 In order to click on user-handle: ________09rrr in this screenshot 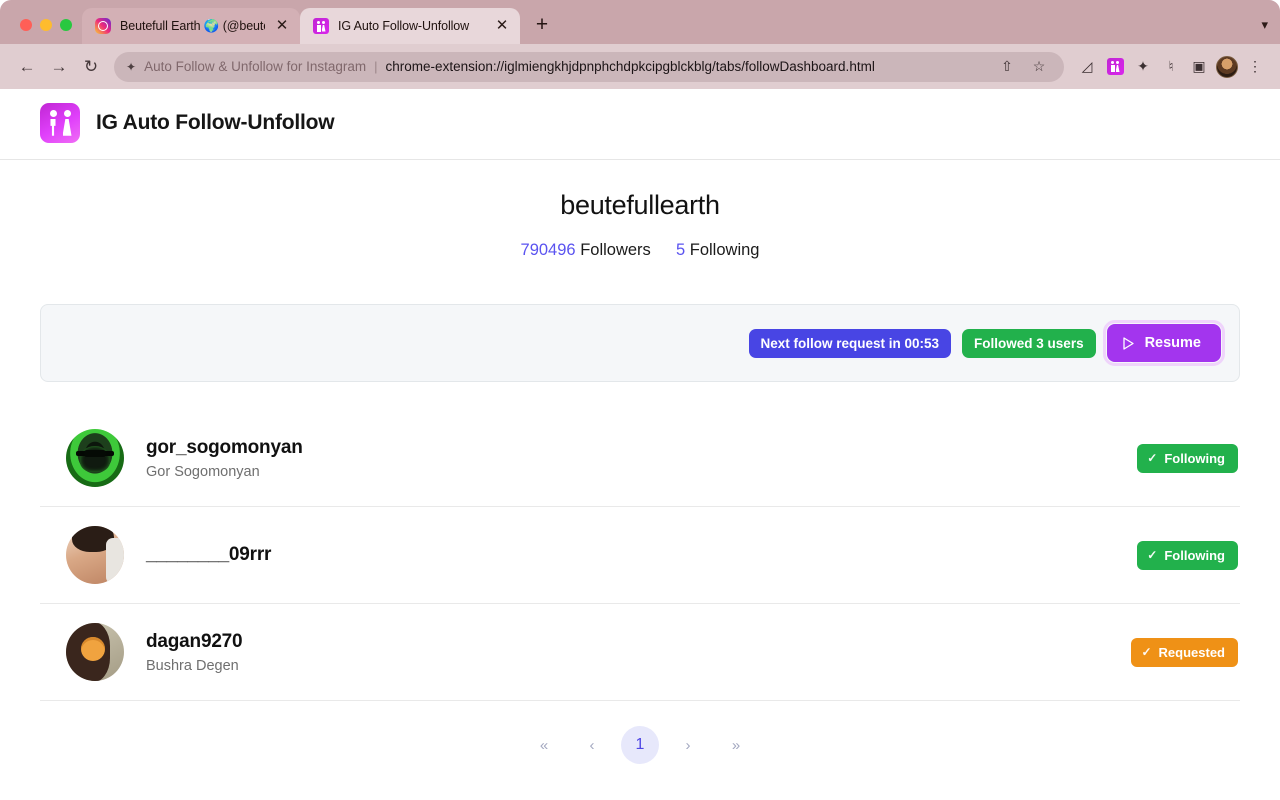, I will do `click(641, 555)`.